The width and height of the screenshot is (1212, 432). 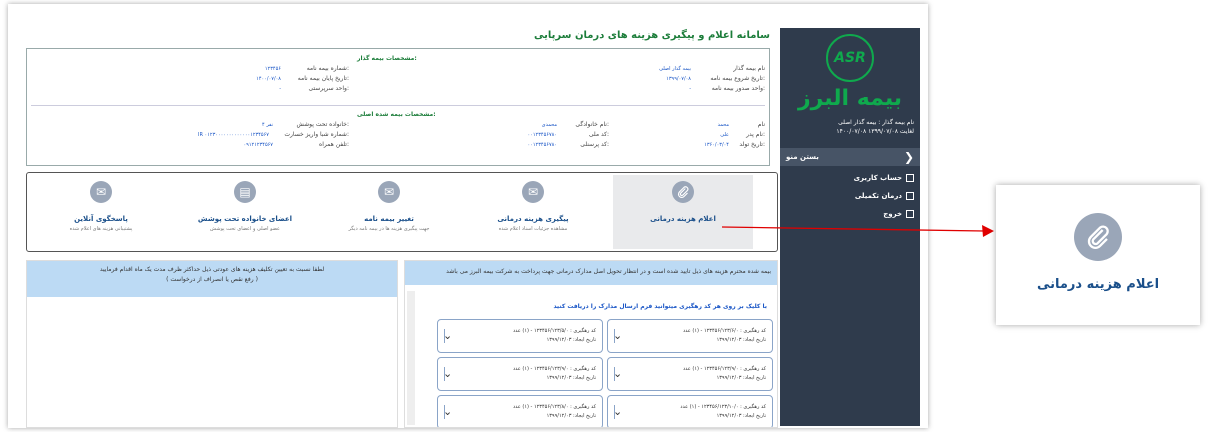 What do you see at coordinates (877, 178) in the screenshot?
I see `sidebar-item-label: حساب کاربری` at bounding box center [877, 178].